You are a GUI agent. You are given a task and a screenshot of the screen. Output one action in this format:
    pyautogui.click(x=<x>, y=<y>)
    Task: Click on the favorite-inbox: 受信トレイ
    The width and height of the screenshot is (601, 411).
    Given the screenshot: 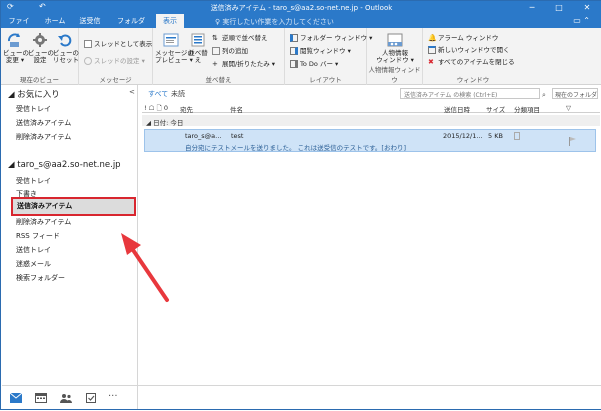 What is the action you would take?
    pyautogui.click(x=33, y=109)
    